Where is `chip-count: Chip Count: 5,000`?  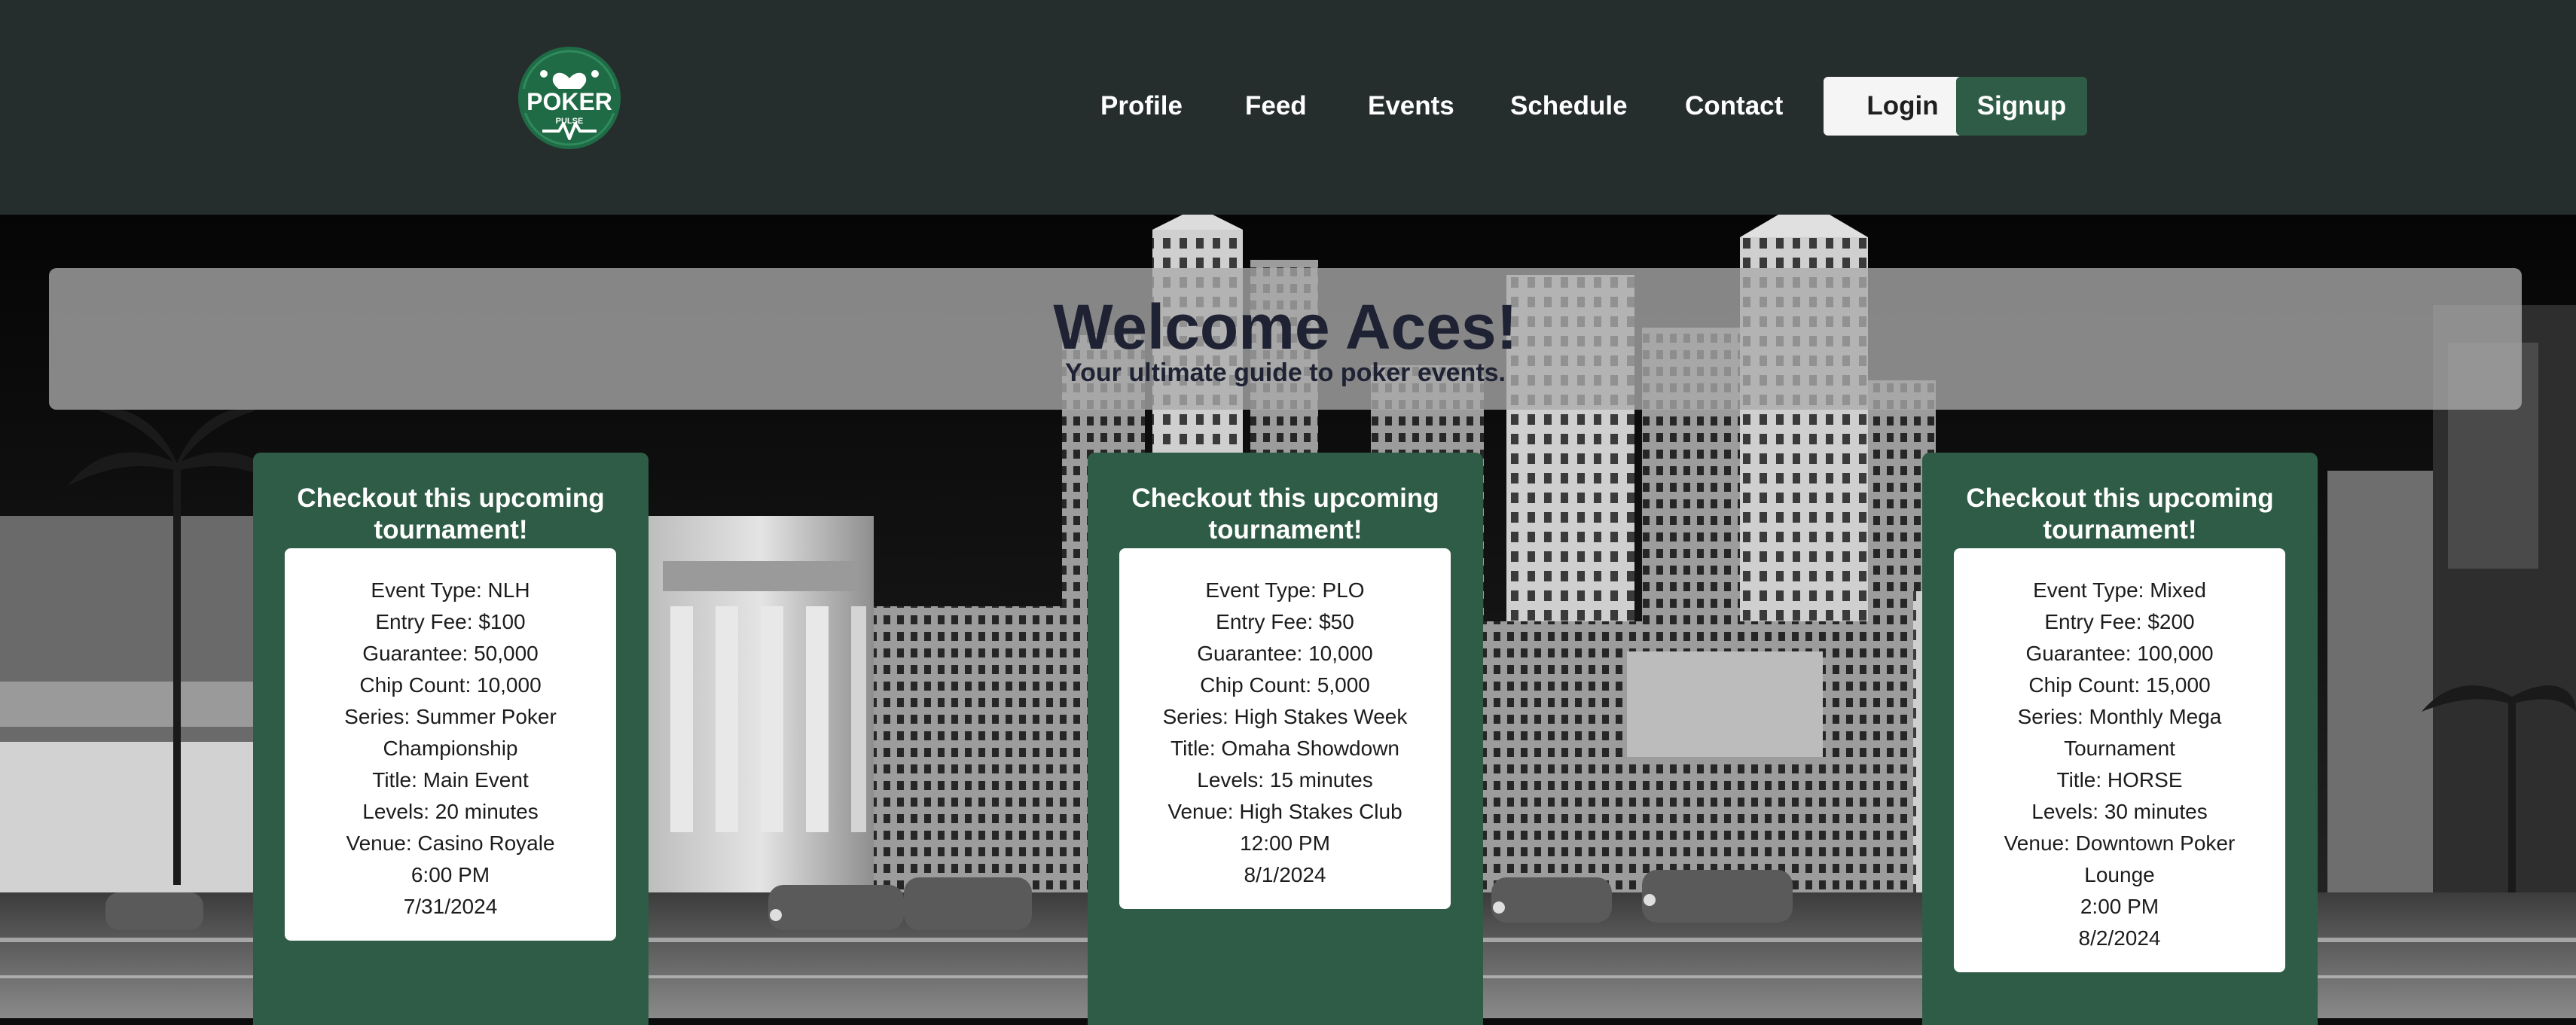
chip-count: Chip Count: 5,000 is located at coordinates (1285, 685).